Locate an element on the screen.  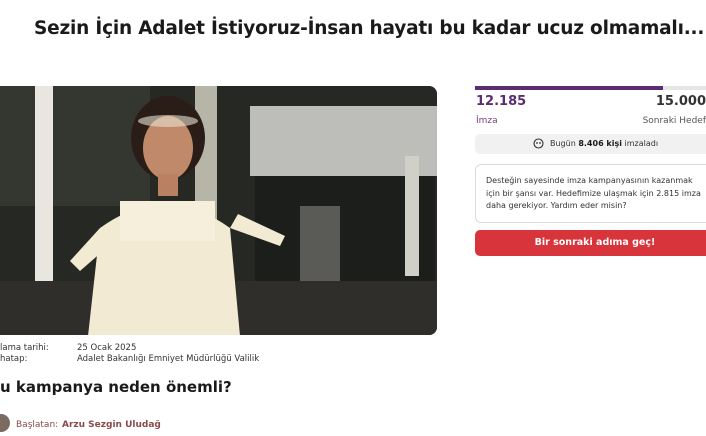
signature-count: 12.185 is located at coordinates (501, 101).